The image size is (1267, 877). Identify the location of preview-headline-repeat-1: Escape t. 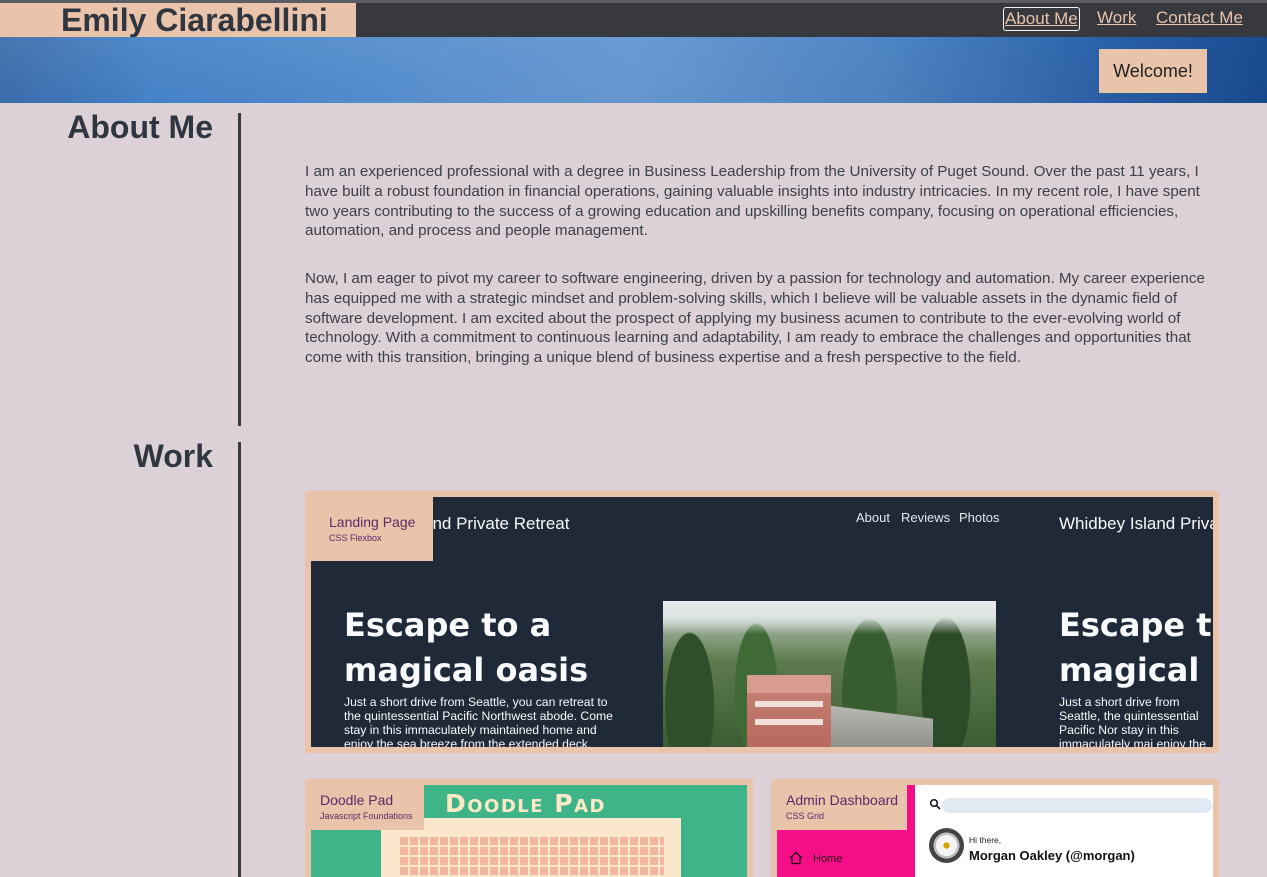
(1135, 625).